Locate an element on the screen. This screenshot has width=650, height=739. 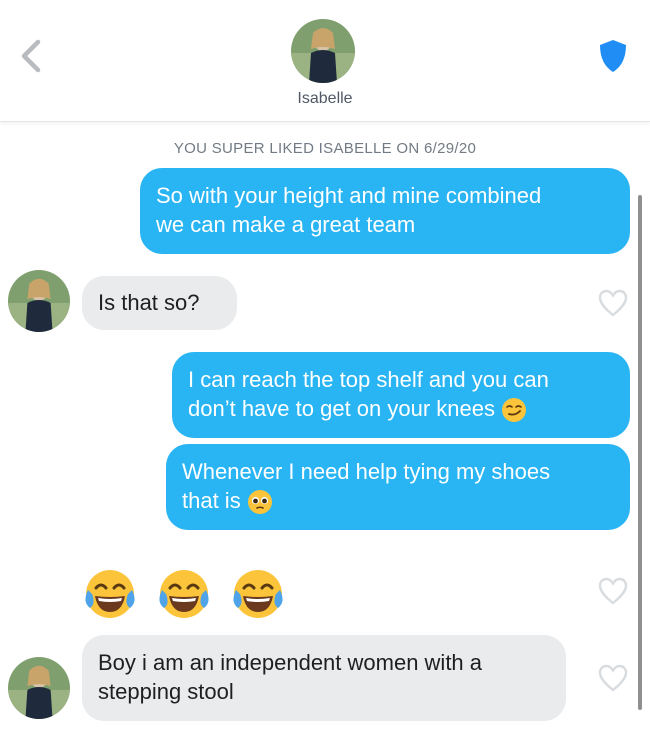
super-like-note: YOU SUPER LIKED ISABELLE ON 6/29/20 is located at coordinates (325, 148).